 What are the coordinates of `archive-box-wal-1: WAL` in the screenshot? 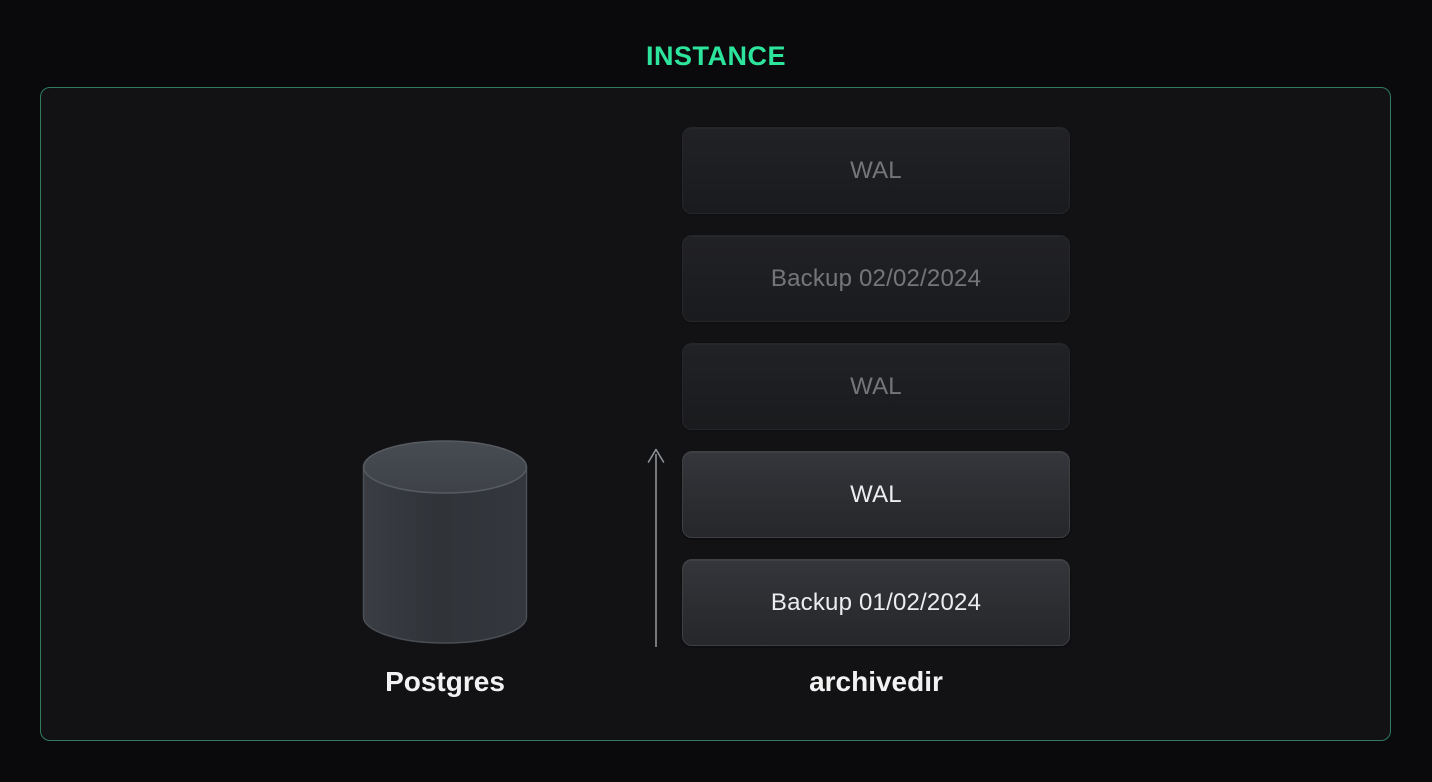 It's located at (876, 170).